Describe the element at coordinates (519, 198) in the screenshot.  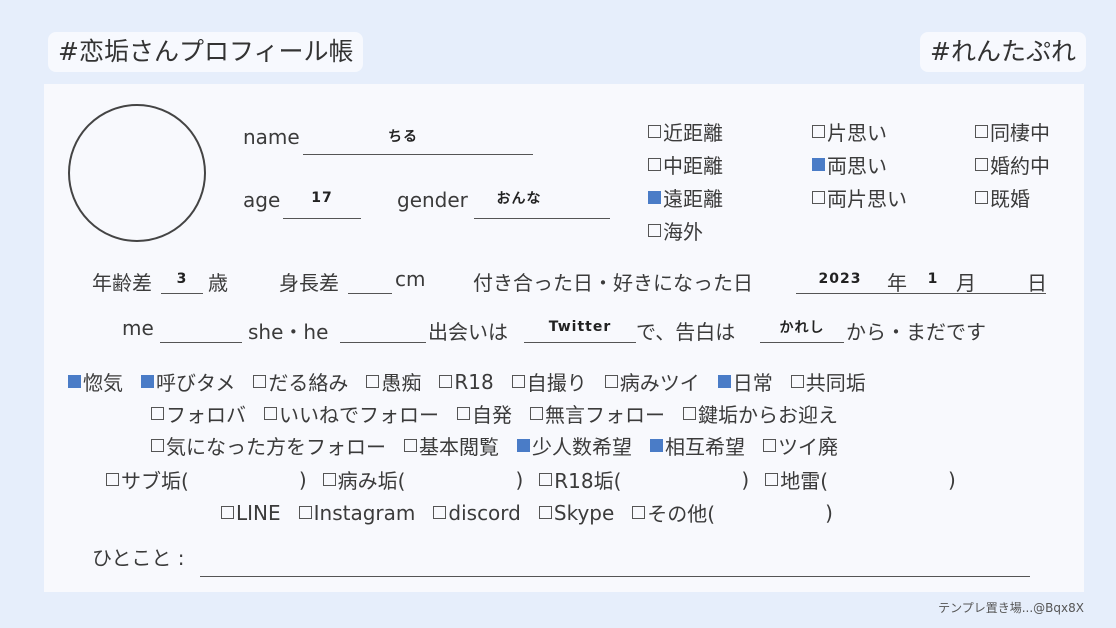
I see `gender-value: おんな` at that location.